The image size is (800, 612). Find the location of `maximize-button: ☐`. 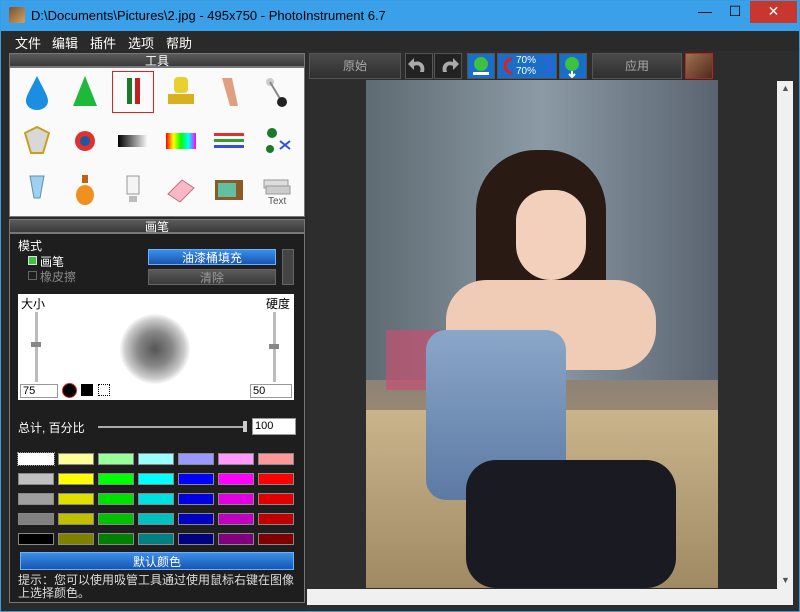

maximize-button: ☐ is located at coordinates (735, 12).